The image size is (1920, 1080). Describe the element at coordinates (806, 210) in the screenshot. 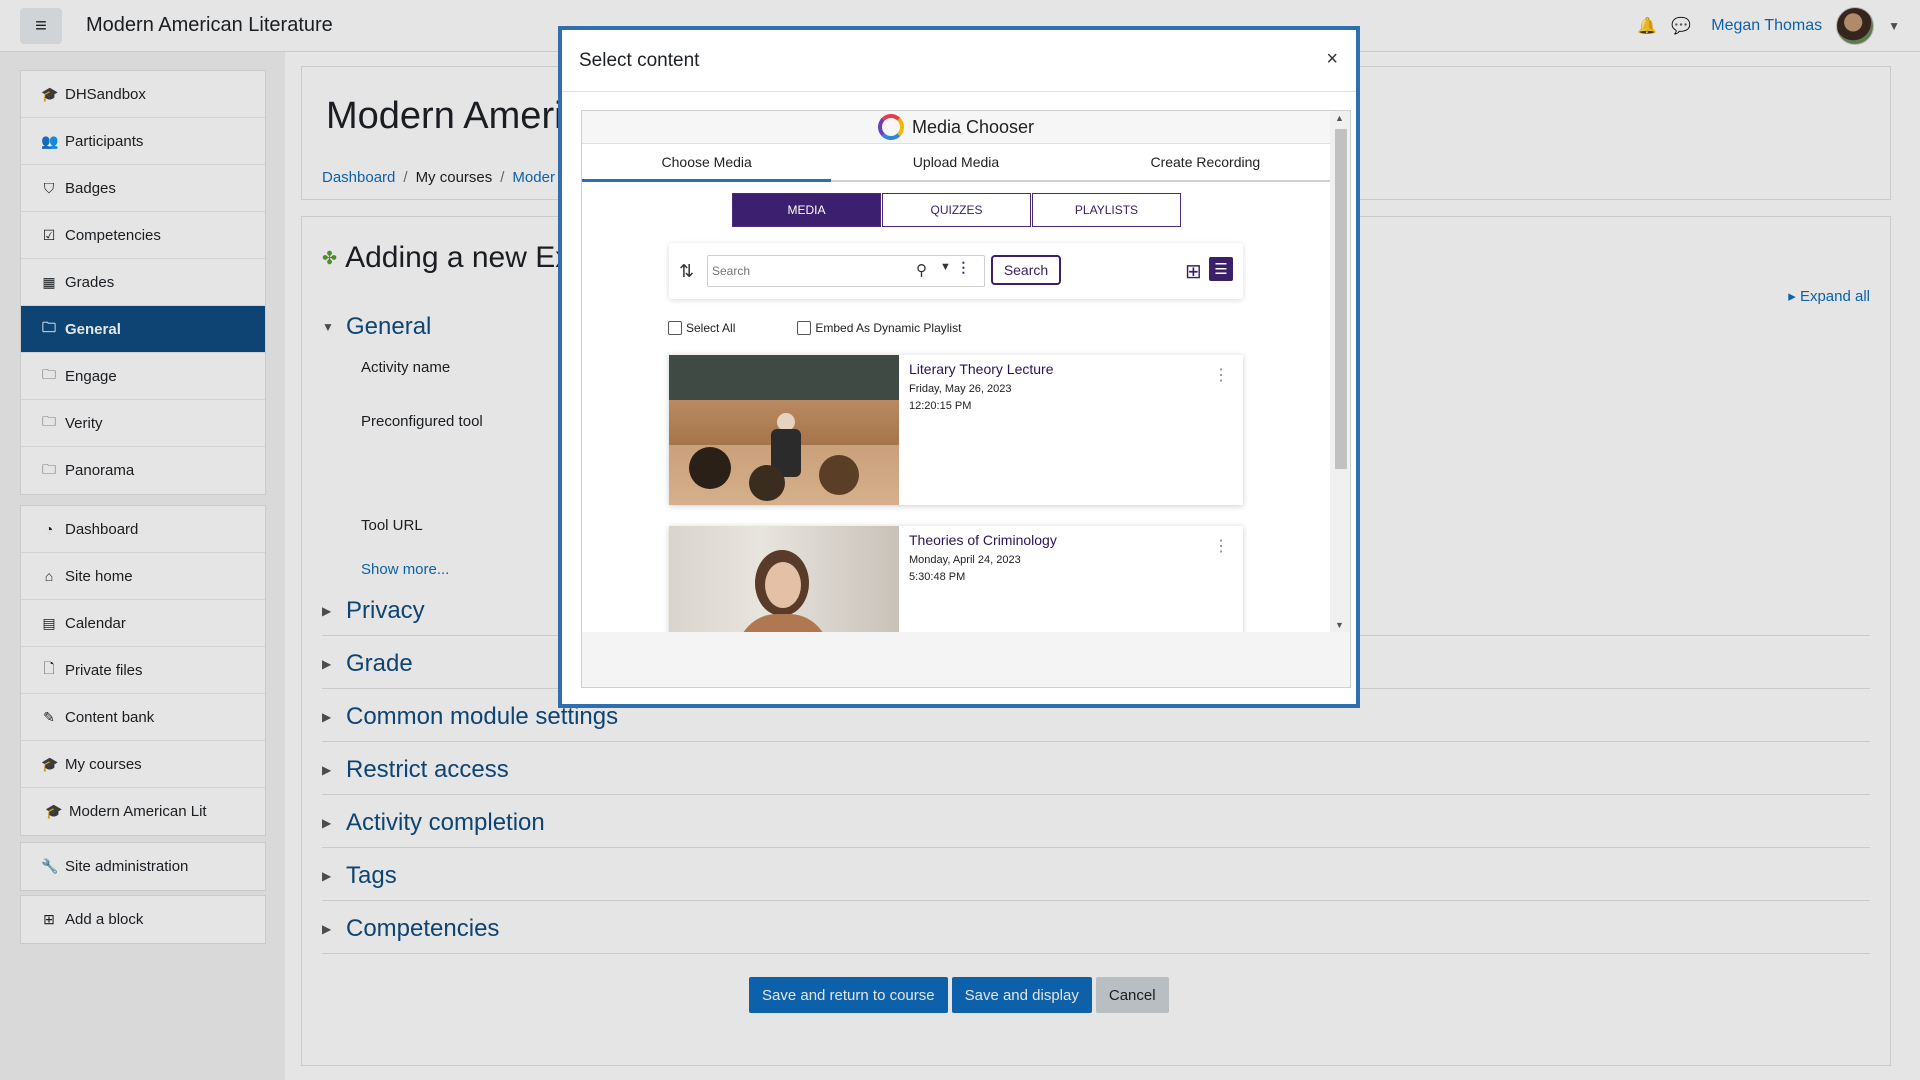

I see `segment-media: MEDIA` at that location.